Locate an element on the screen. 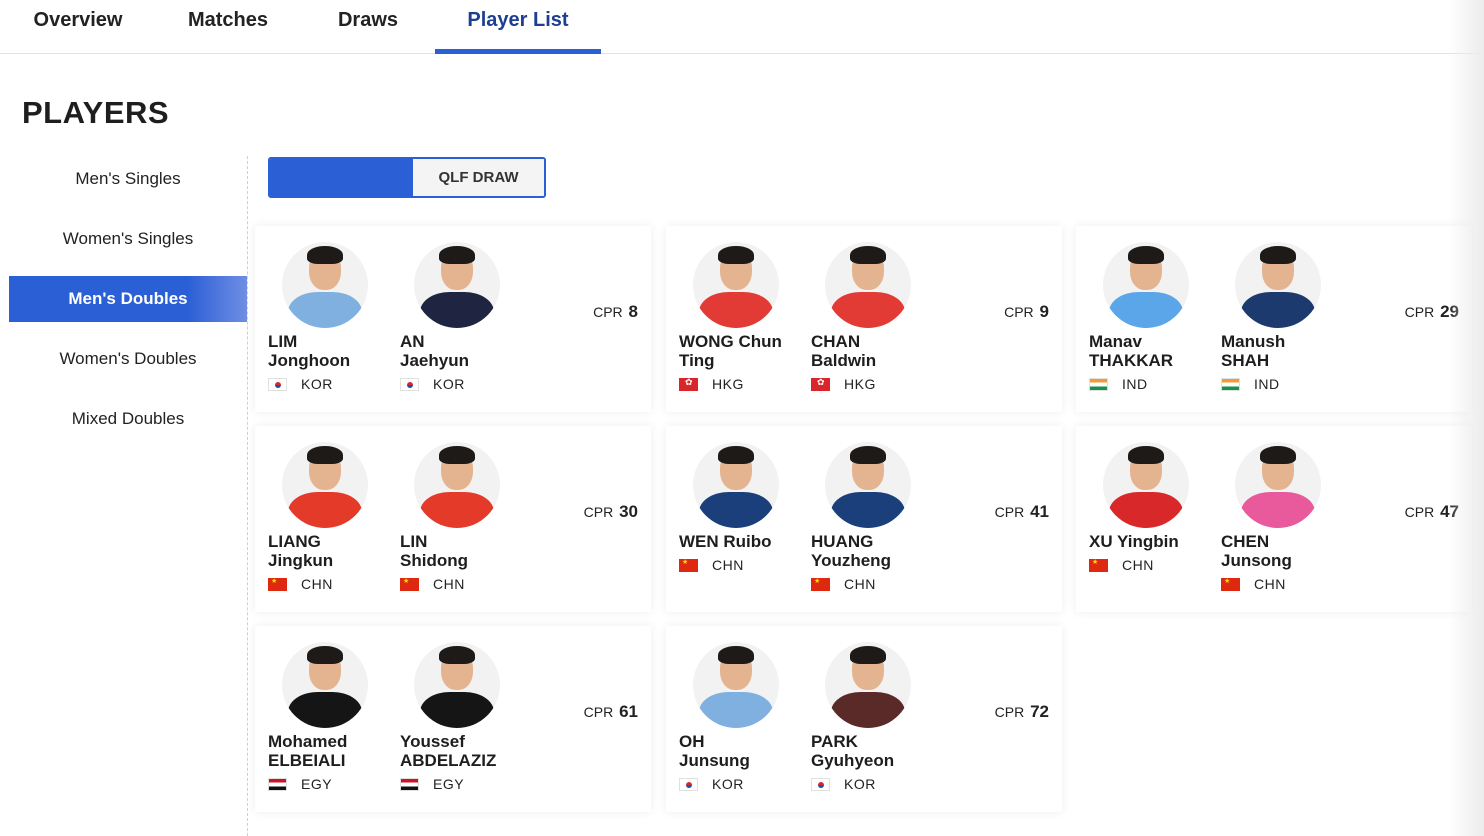 This screenshot has height=836, width=1484. player-entry: Manav THAKKAR IND is located at coordinates (1154, 317).